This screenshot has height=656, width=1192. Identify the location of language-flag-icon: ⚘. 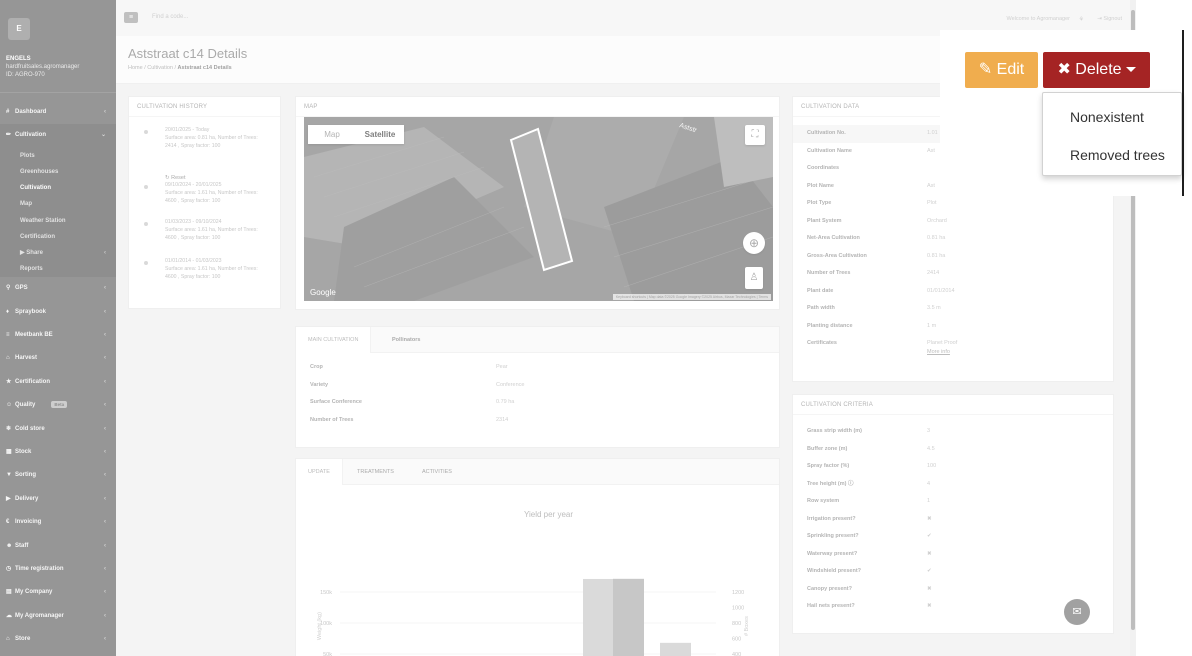
(1081, 19).